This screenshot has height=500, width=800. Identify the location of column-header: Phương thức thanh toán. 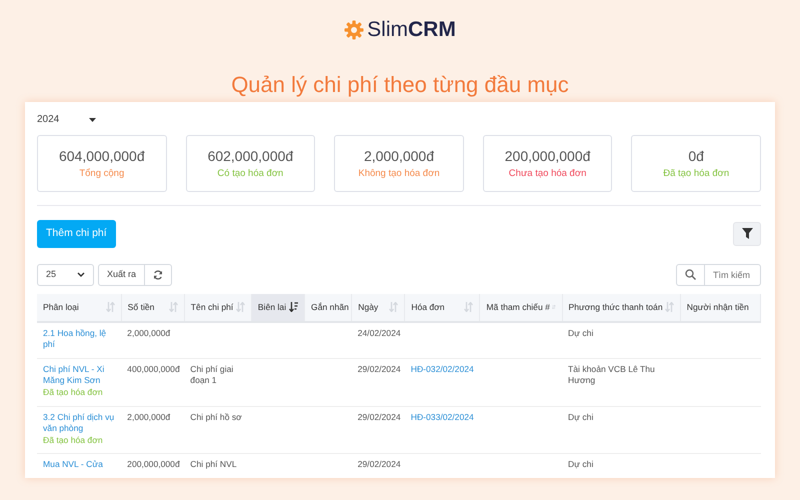
(621, 308).